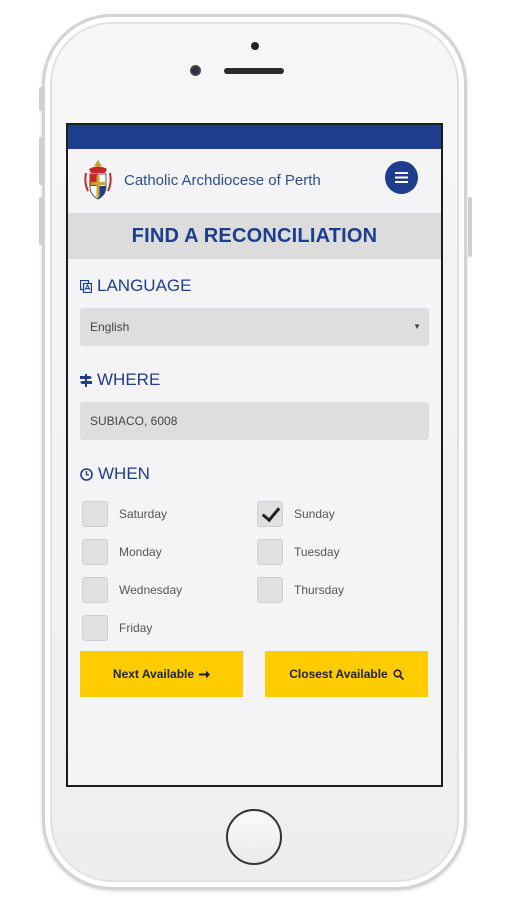 This screenshot has height=900, width=507. Describe the element at coordinates (205, 674) in the screenshot. I see `arrow-right-icon` at that location.